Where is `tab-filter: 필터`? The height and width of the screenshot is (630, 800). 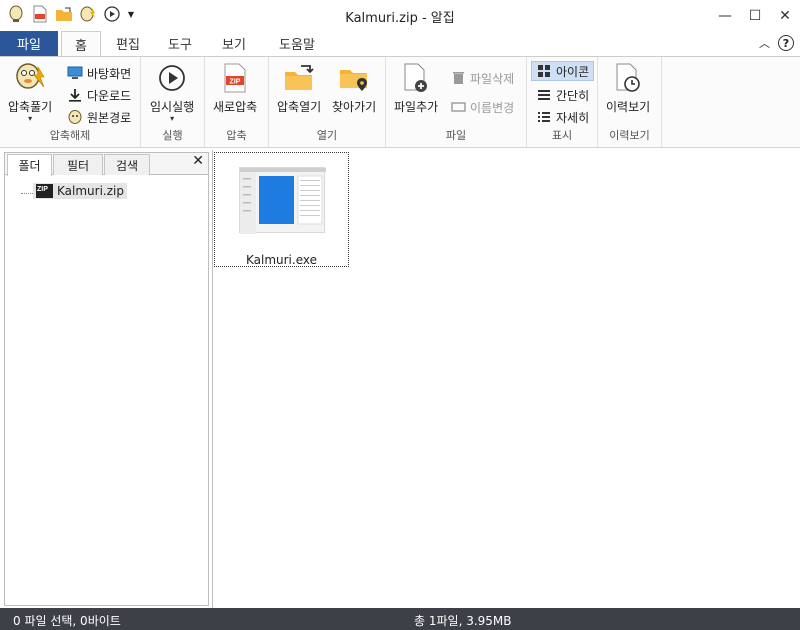 tab-filter: 필터 is located at coordinates (78, 164).